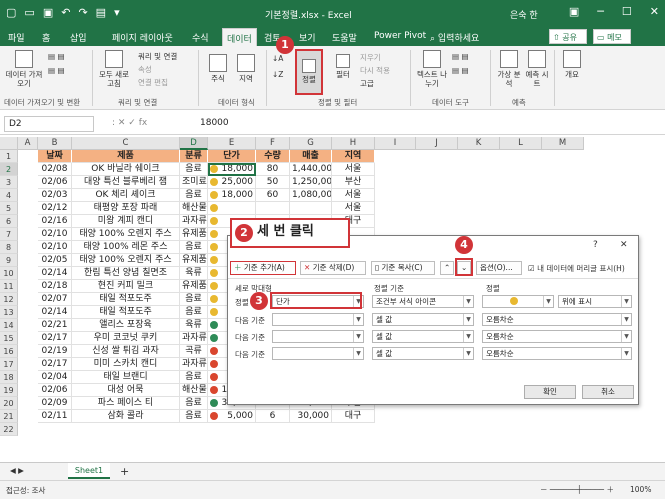 Image resolution: width=665 pixels, height=499 pixels. What do you see at coordinates (78, 37) in the screenshot?
I see `tab-insert: 삽입` at bounding box center [78, 37].